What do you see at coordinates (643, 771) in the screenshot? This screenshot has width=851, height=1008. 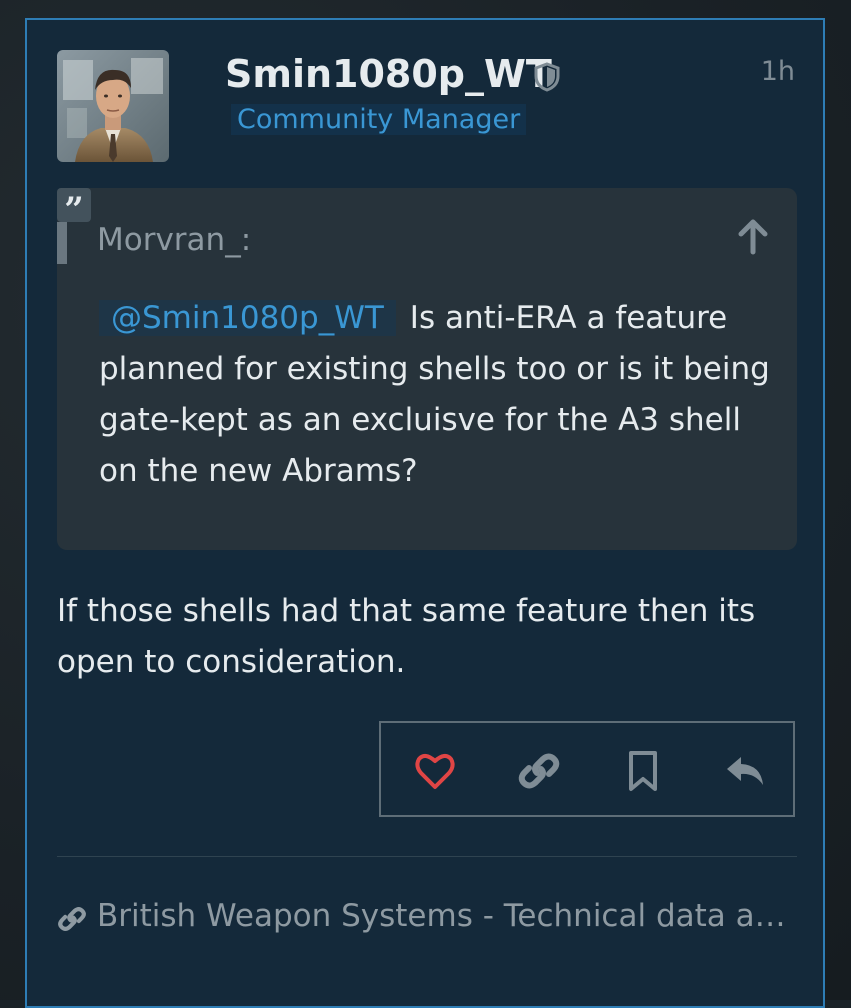 I see `bookmark-icon` at bounding box center [643, 771].